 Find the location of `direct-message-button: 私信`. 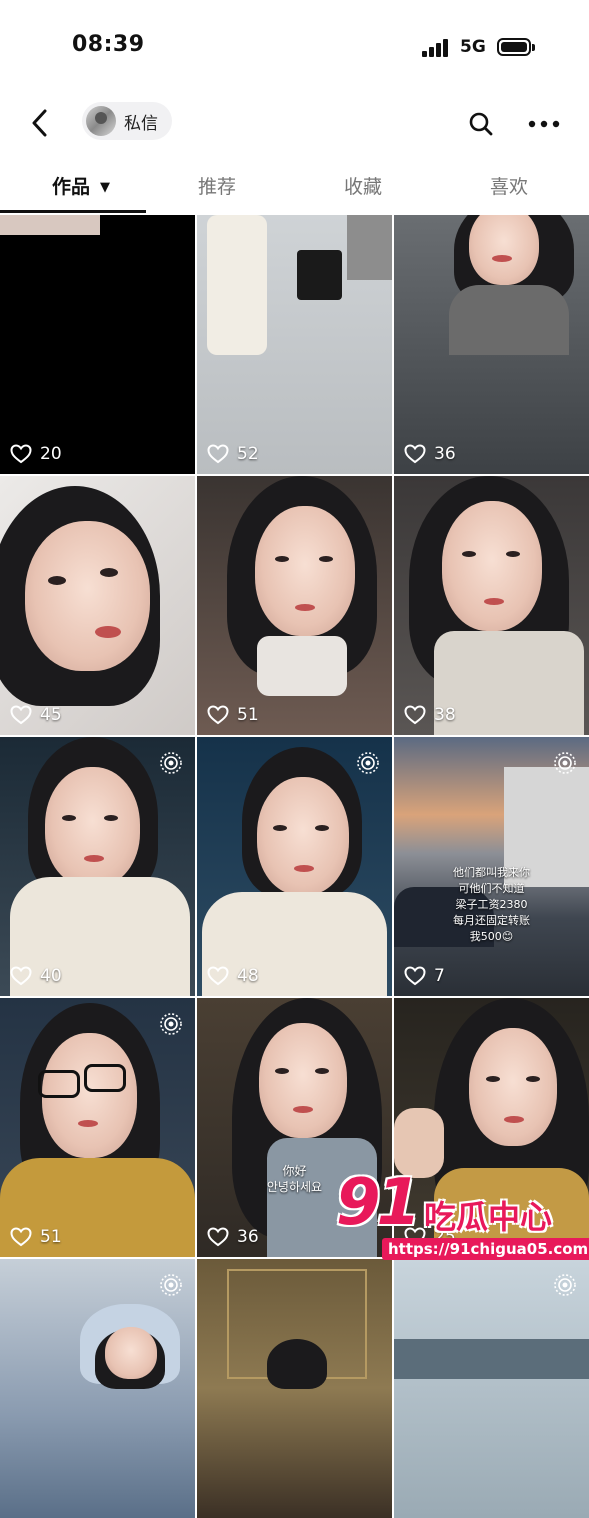

direct-message-button: 私信 is located at coordinates (127, 121).